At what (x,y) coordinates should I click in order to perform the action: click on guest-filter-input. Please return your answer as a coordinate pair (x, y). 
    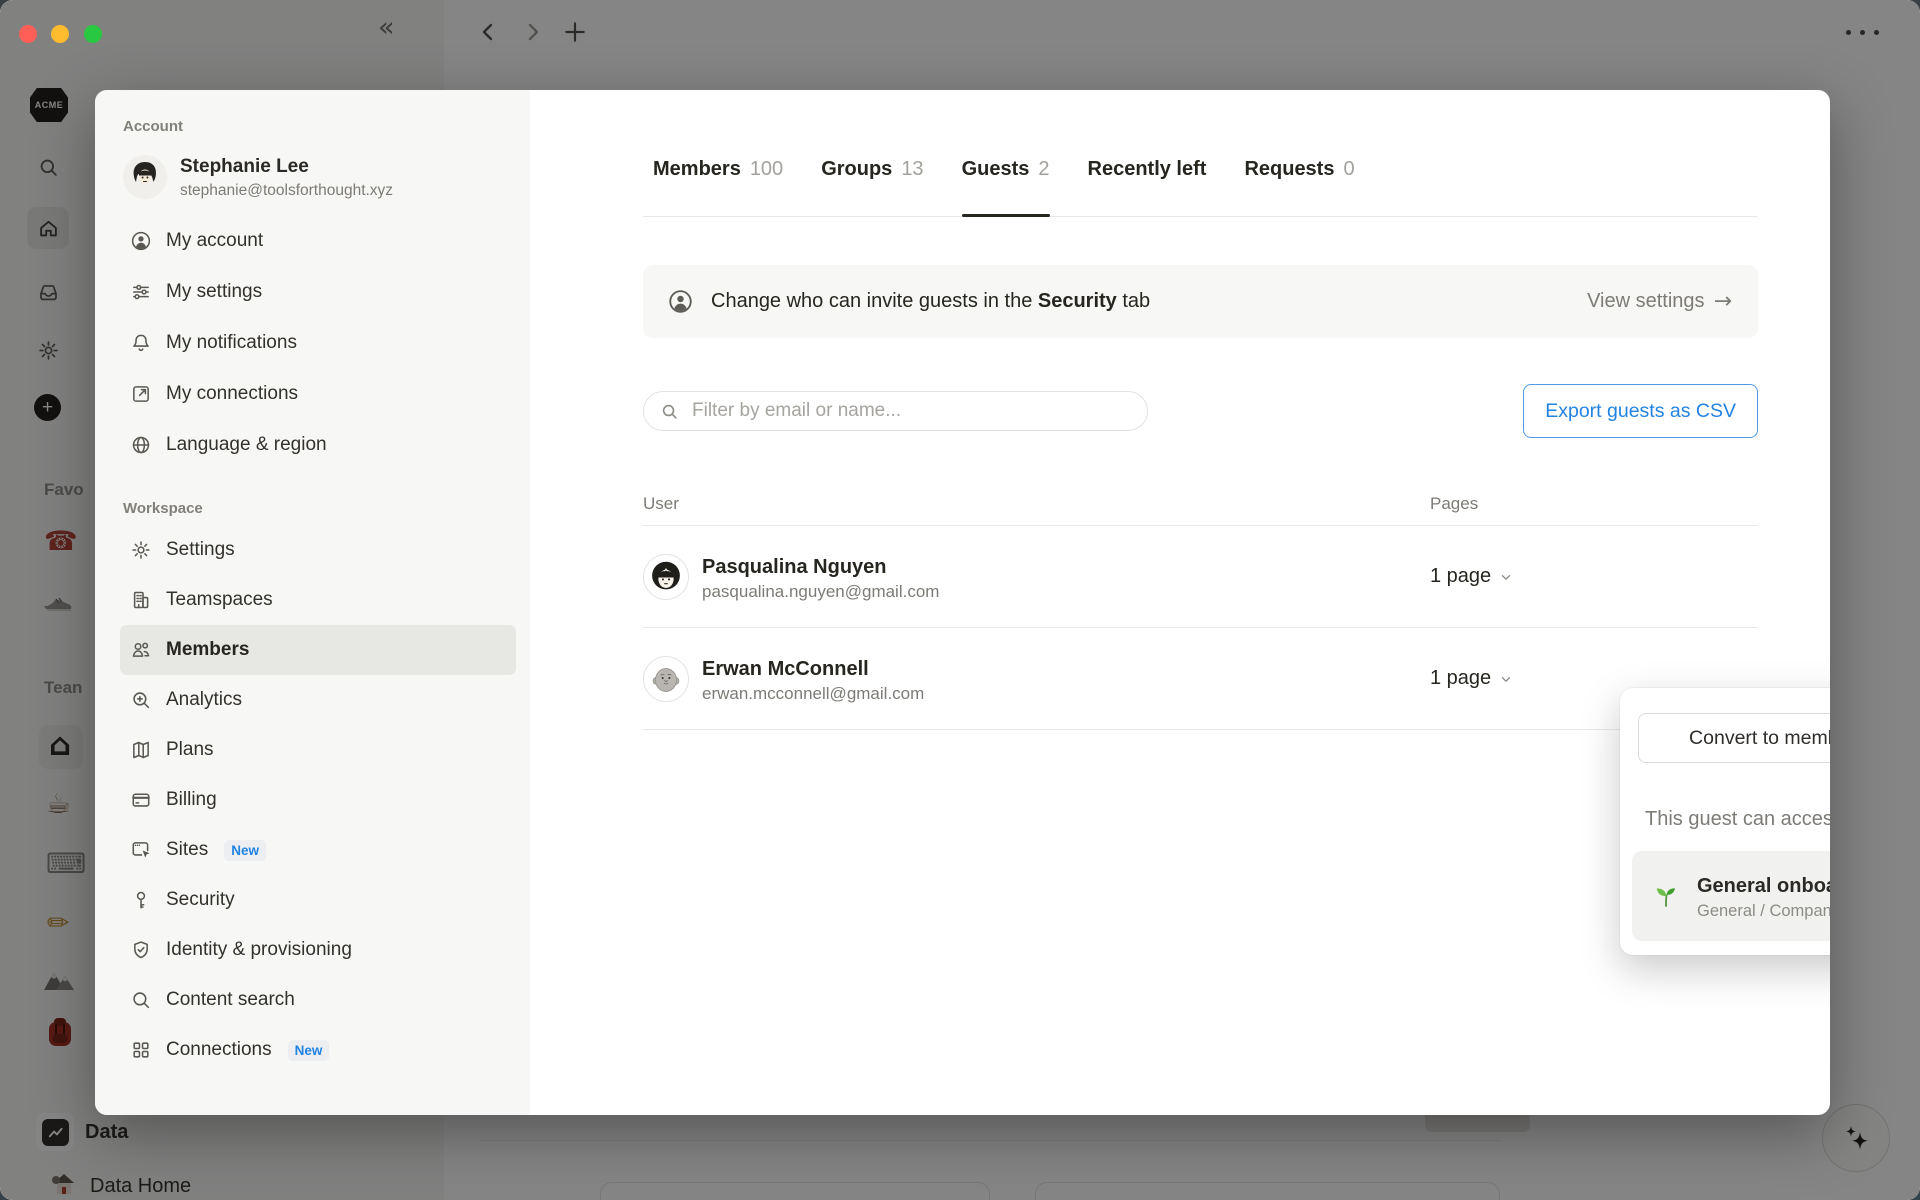
    Looking at the image, I should click on (910, 411).